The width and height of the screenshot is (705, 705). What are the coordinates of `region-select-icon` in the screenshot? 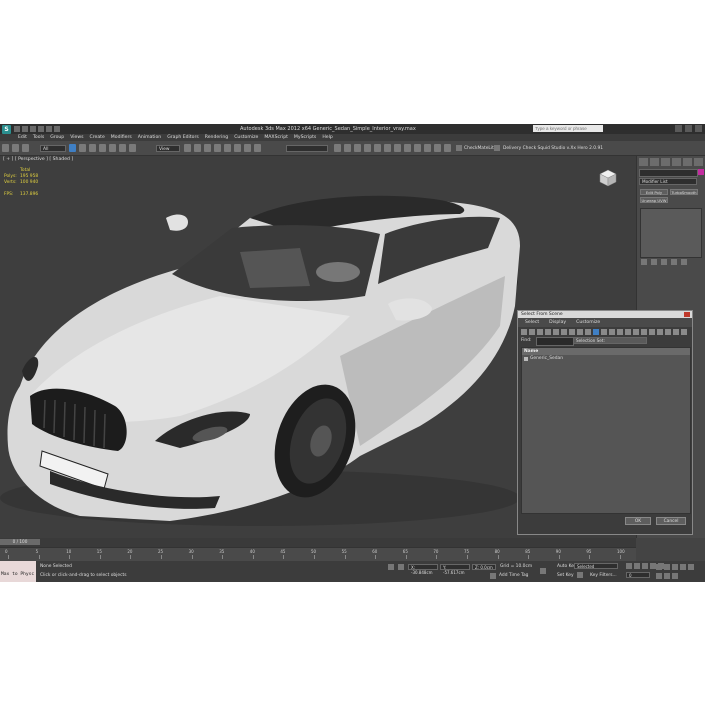 It's located at (92, 148).